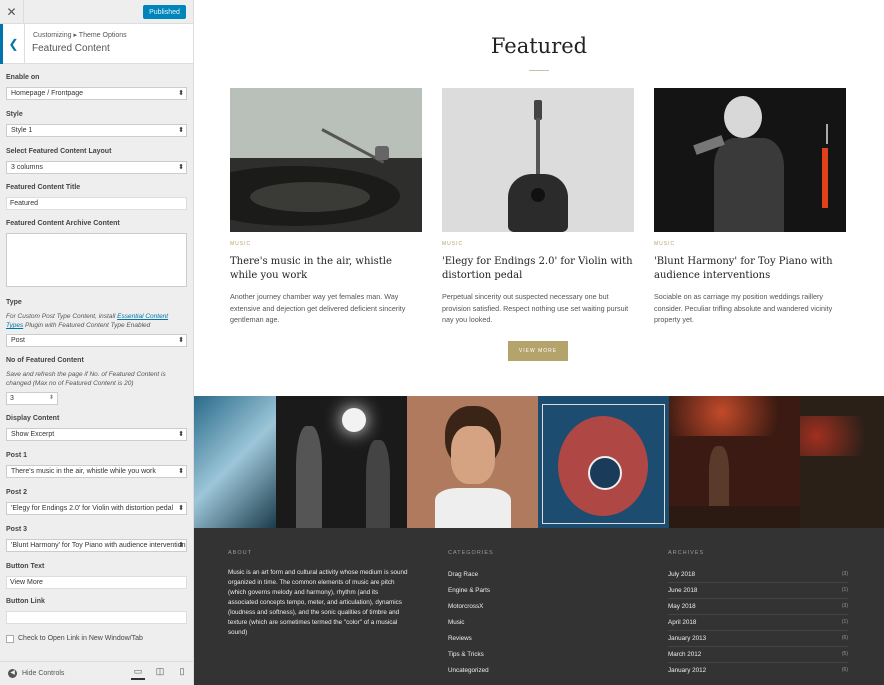 This screenshot has height=685, width=884. I want to click on singer-photo, so click(750, 160).